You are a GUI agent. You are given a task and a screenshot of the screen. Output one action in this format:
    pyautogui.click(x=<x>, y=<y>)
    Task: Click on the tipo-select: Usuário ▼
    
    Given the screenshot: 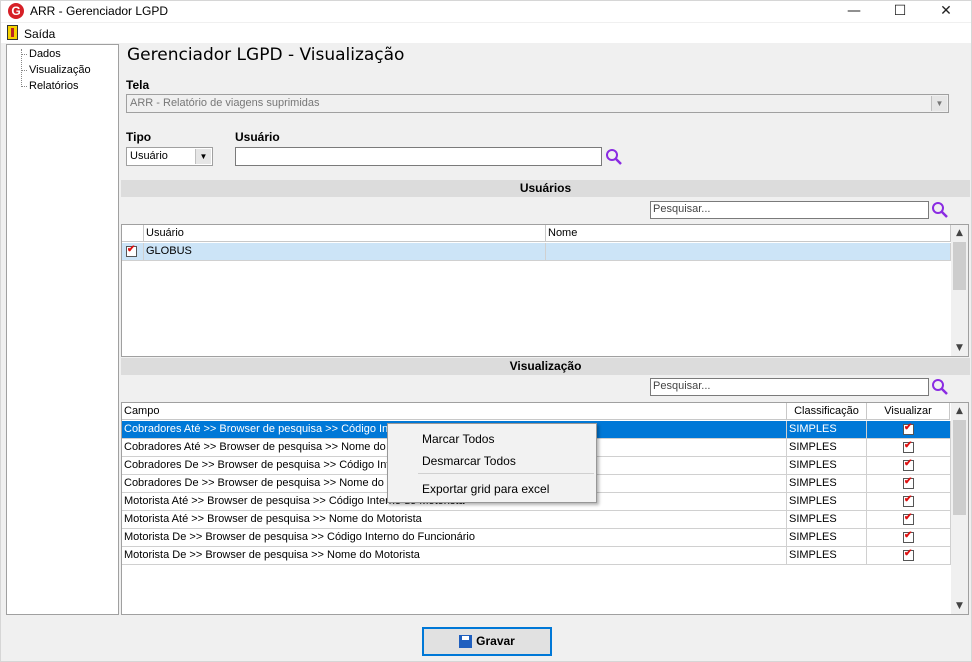 What is the action you would take?
    pyautogui.click(x=169, y=156)
    